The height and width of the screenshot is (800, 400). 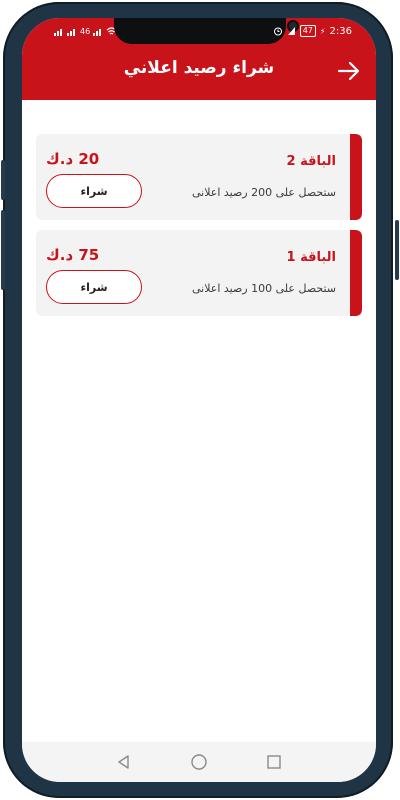 I want to click on package-name: الباقة 2, so click(x=311, y=161).